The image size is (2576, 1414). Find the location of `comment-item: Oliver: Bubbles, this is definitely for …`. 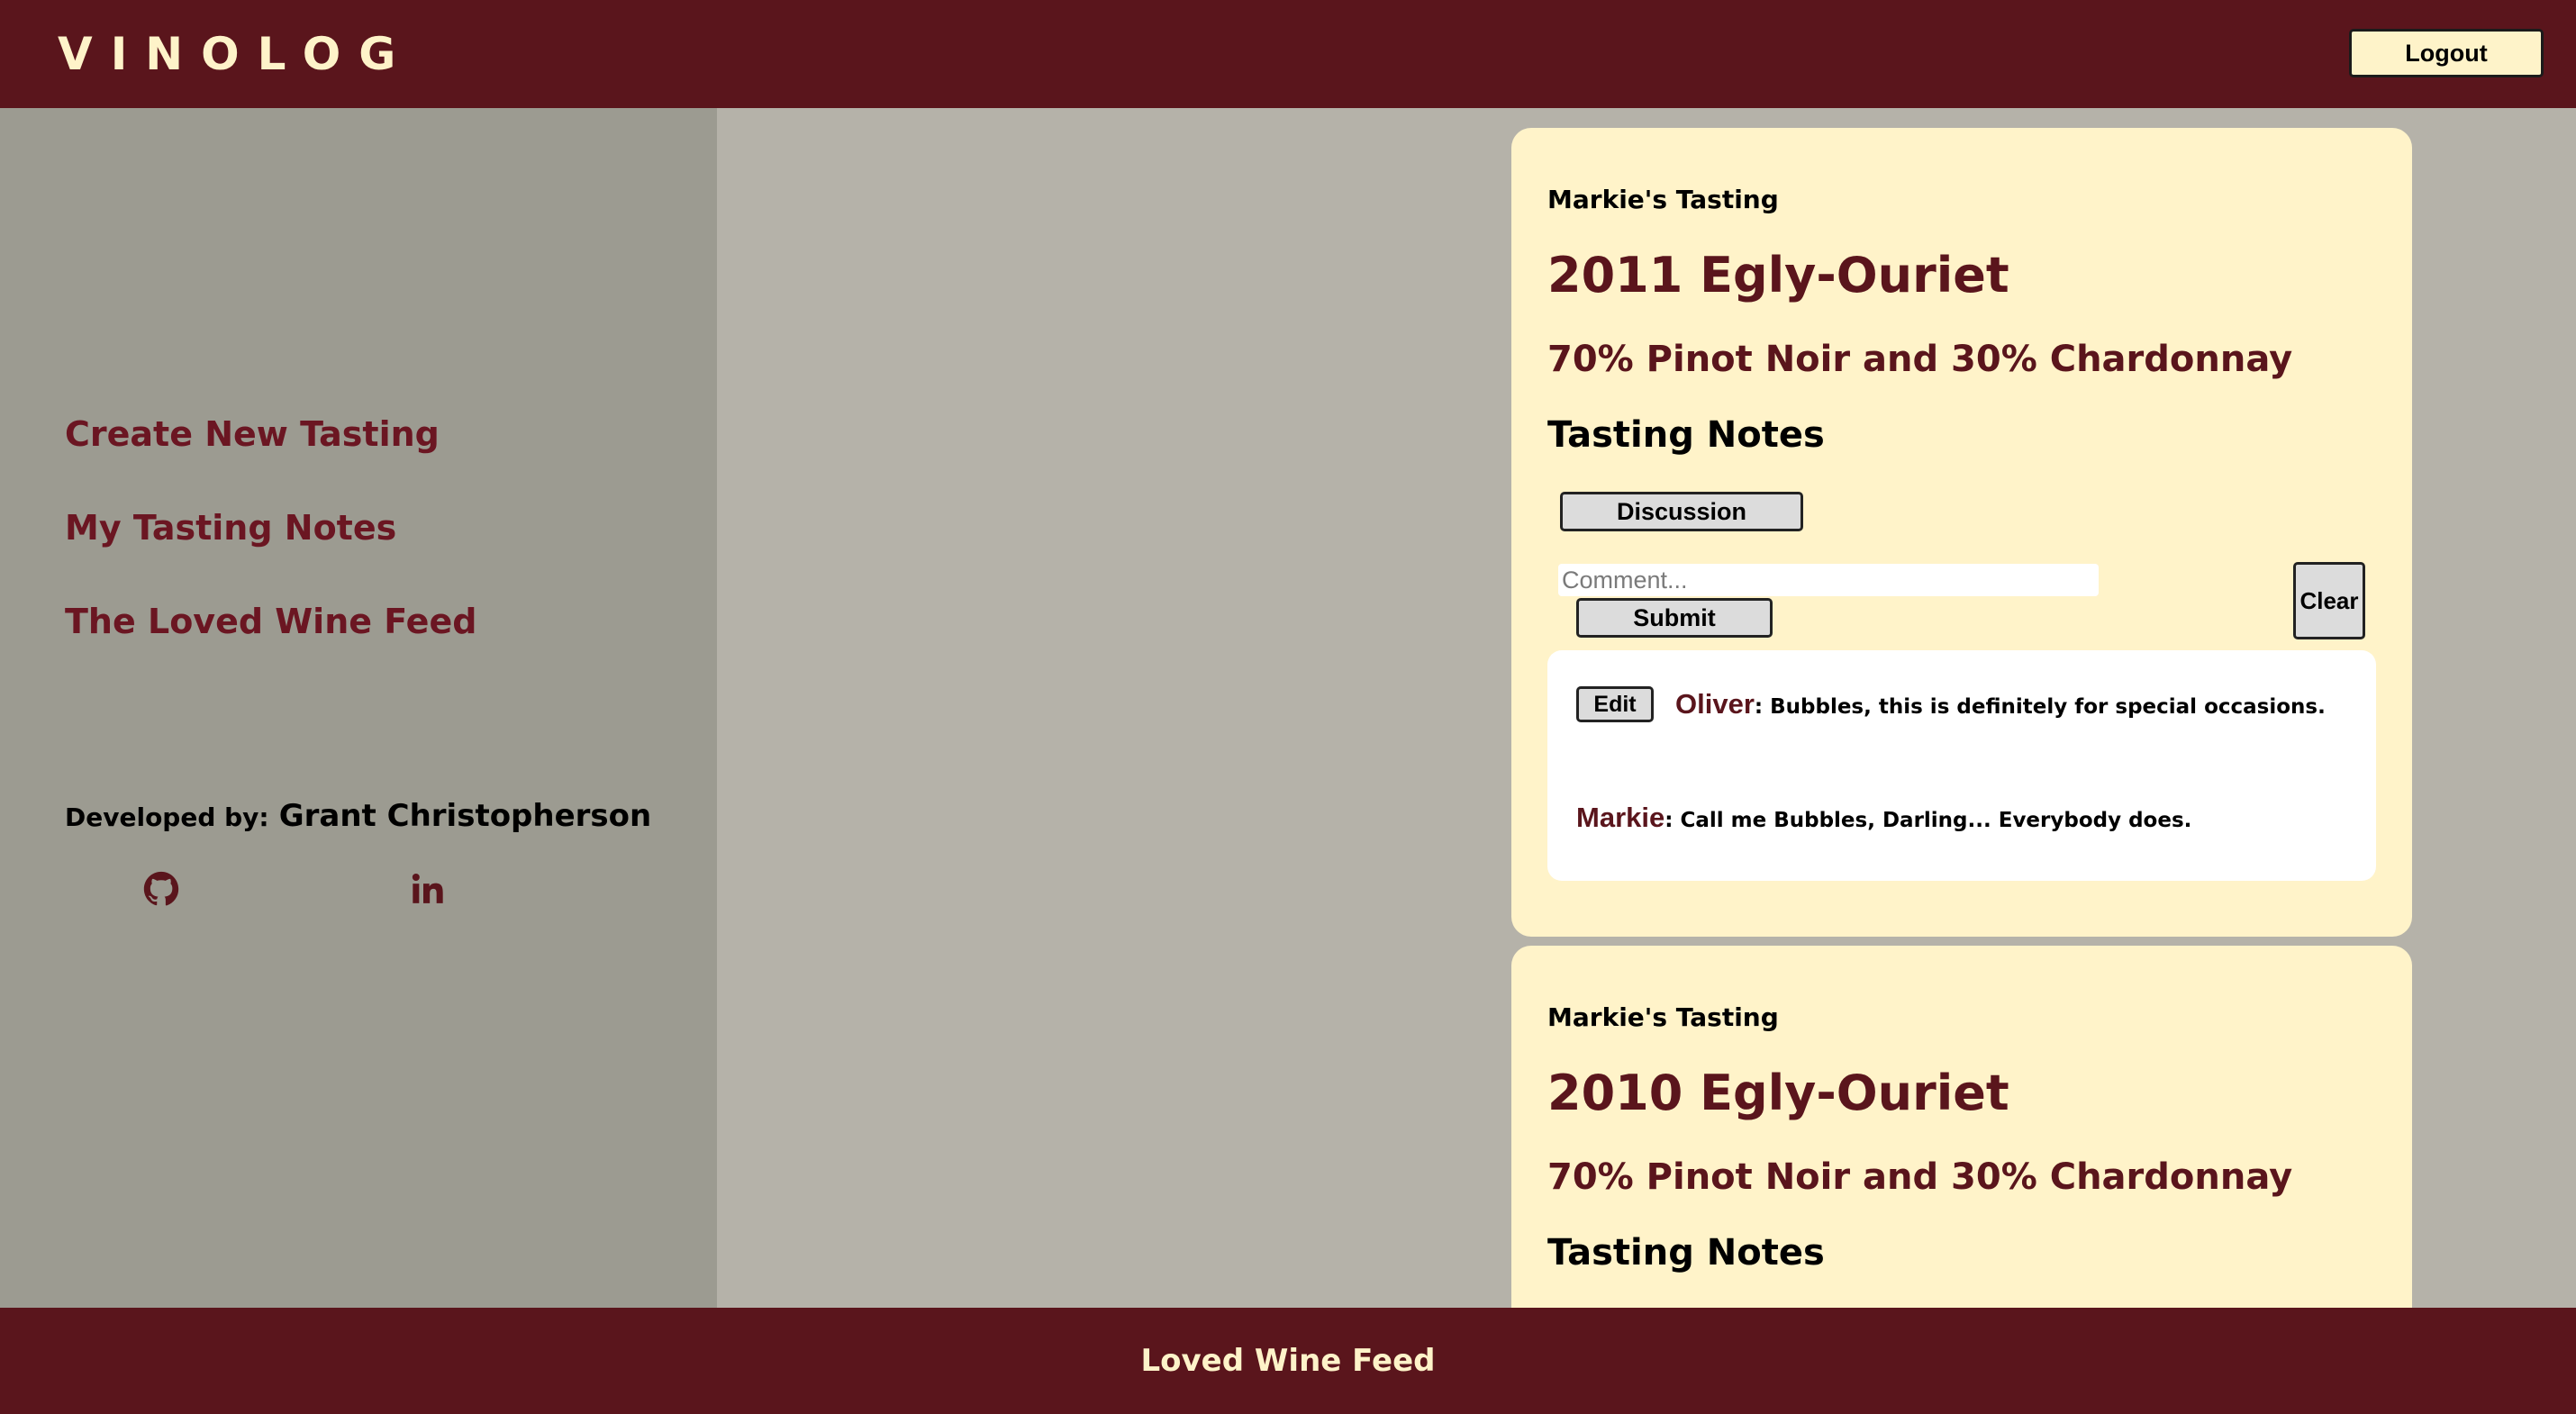

comment-item: Oliver: Bubbles, this is definitely for … is located at coordinates (2000, 706).